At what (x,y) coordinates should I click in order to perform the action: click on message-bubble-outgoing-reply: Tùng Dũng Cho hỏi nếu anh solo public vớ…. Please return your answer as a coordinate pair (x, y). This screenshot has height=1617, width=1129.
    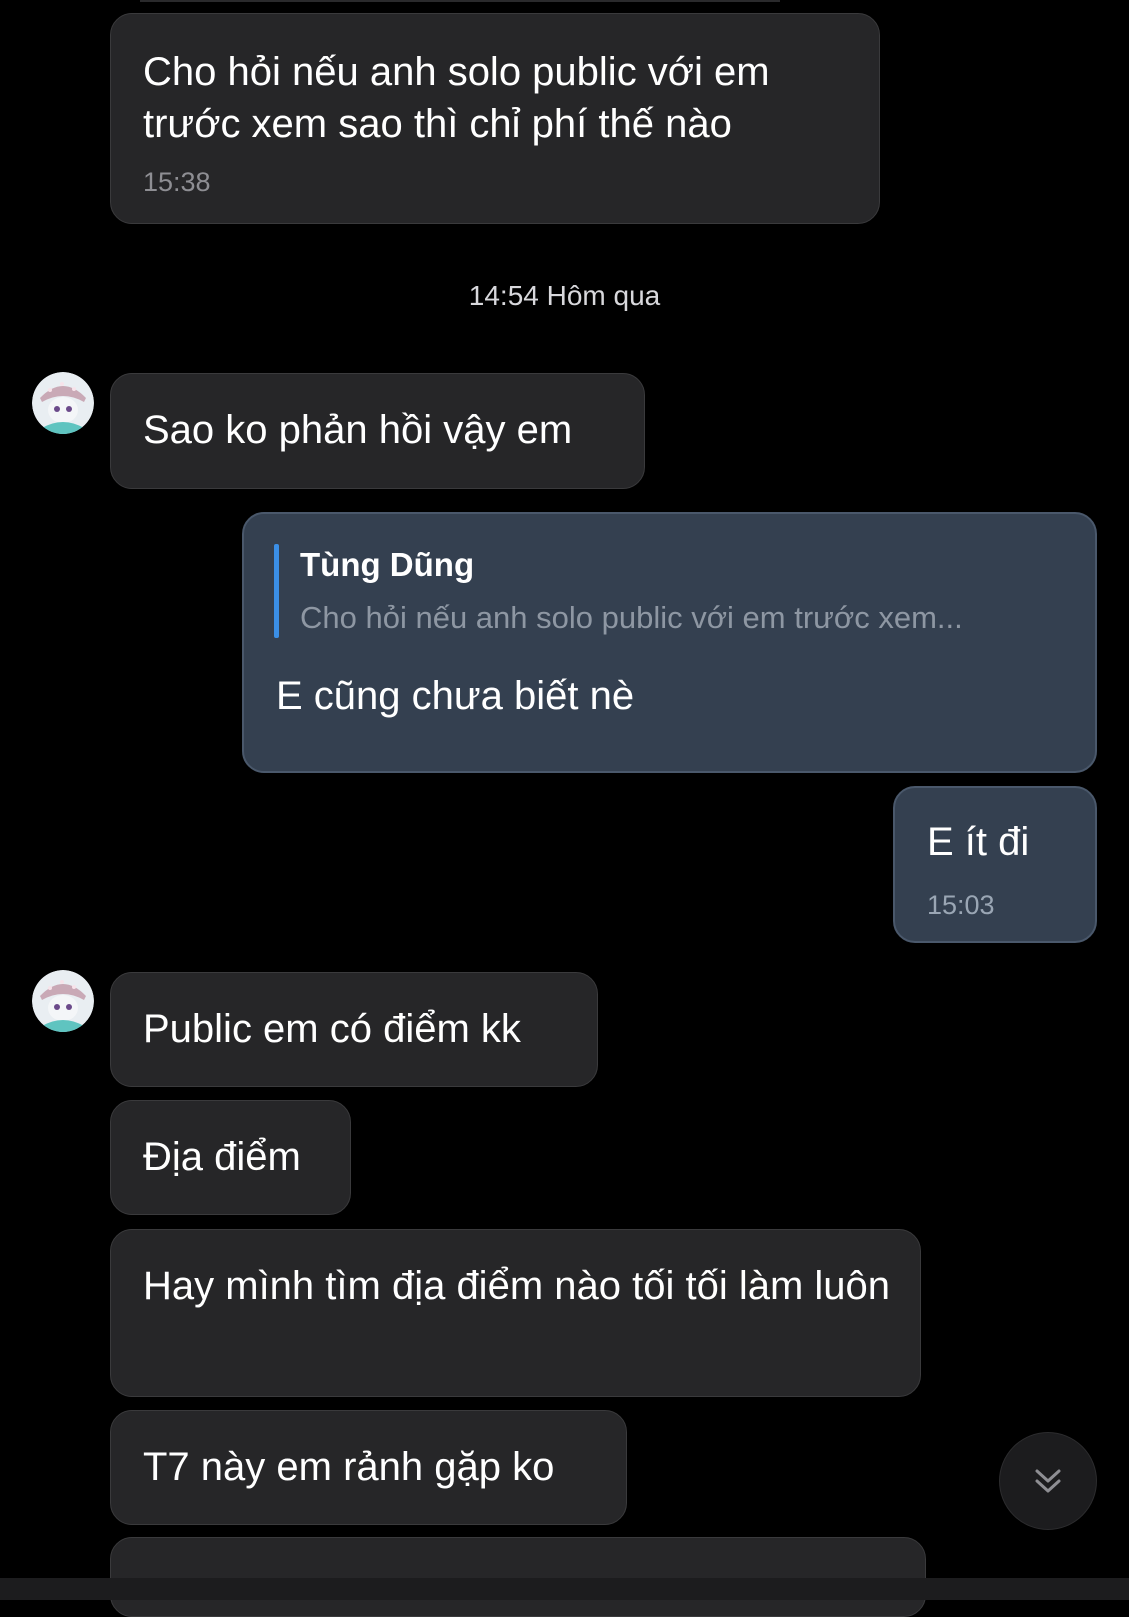
    Looking at the image, I should click on (669, 642).